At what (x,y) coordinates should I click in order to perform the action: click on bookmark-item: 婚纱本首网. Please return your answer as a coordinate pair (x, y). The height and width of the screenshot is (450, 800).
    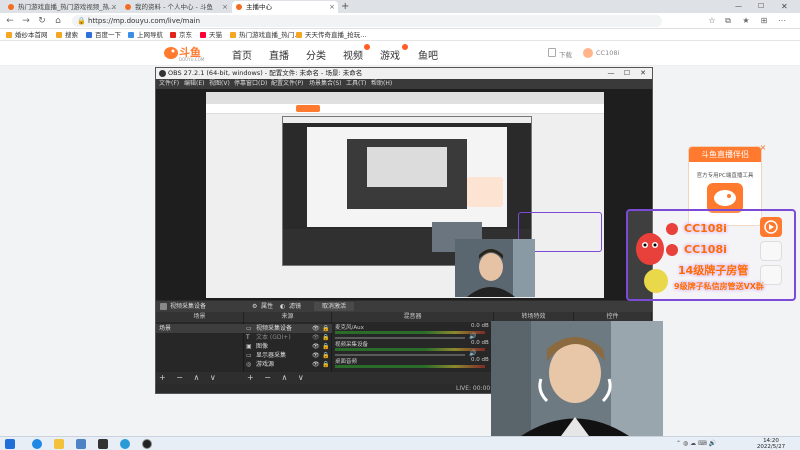
    Looking at the image, I should click on (27, 35).